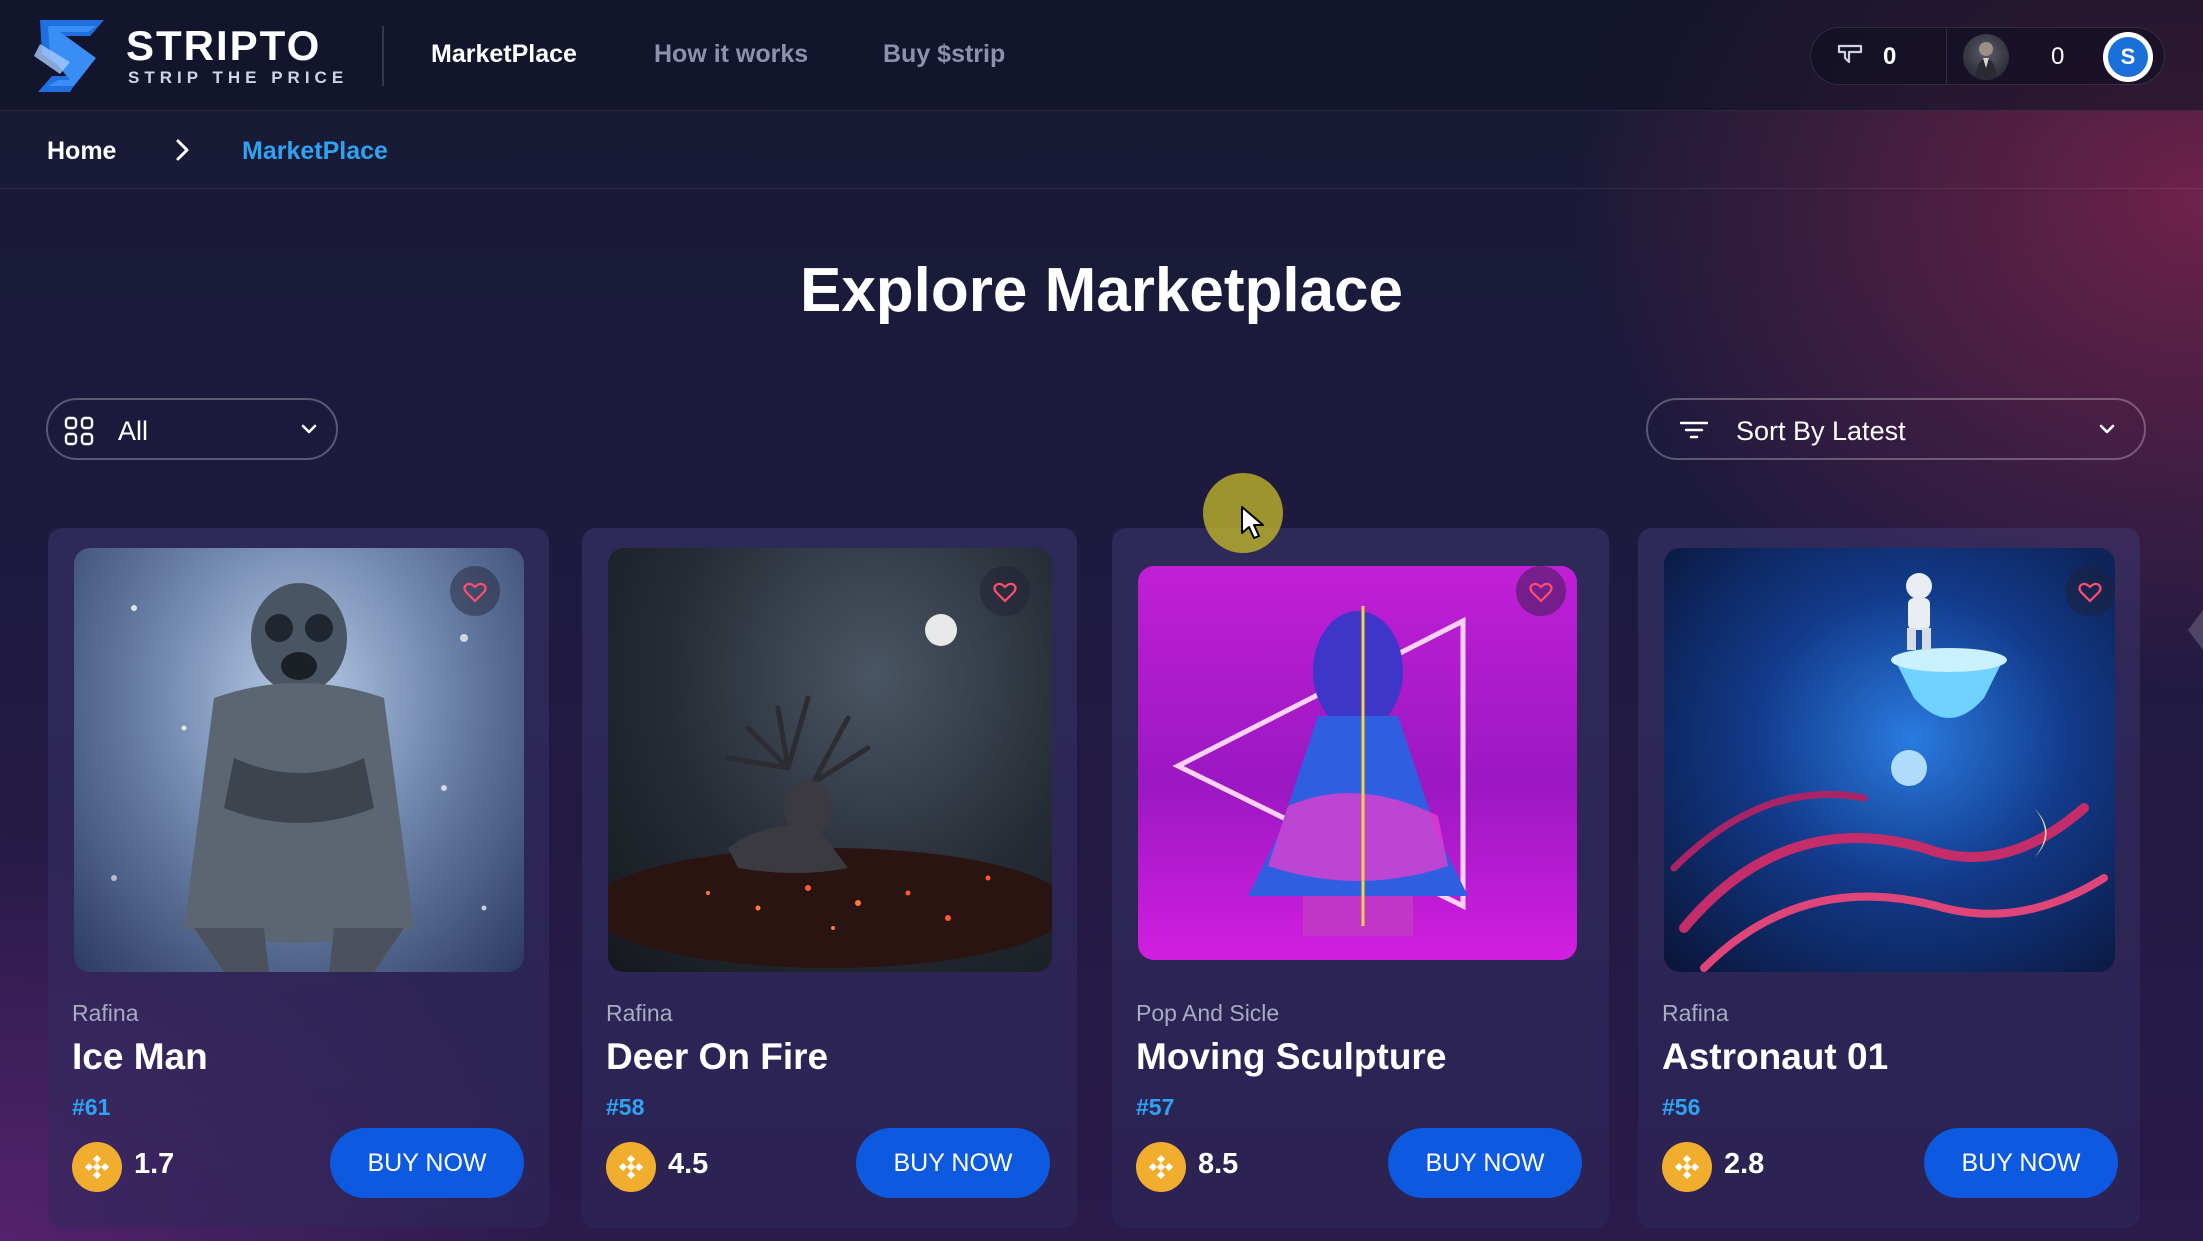  Describe the element at coordinates (69, 56) in the screenshot. I see `stripto-logo-icon` at that location.